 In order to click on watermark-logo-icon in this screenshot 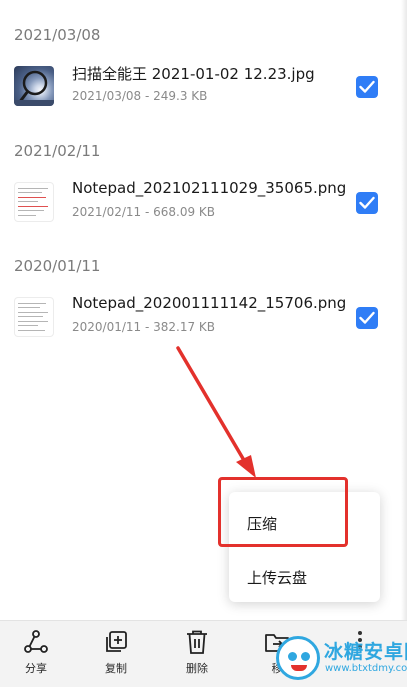, I will do `click(298, 658)`.